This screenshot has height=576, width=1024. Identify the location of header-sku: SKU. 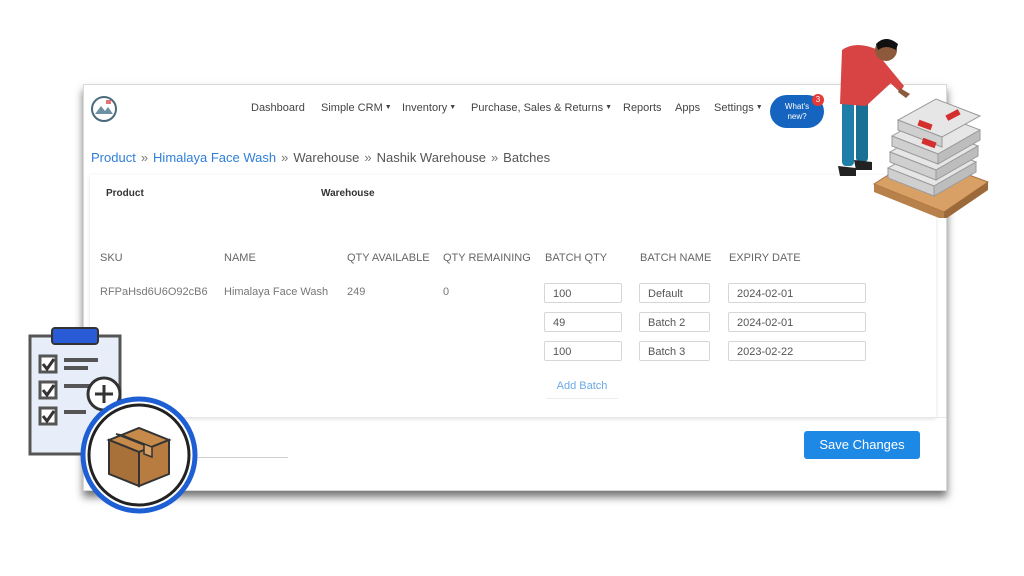
(111, 258).